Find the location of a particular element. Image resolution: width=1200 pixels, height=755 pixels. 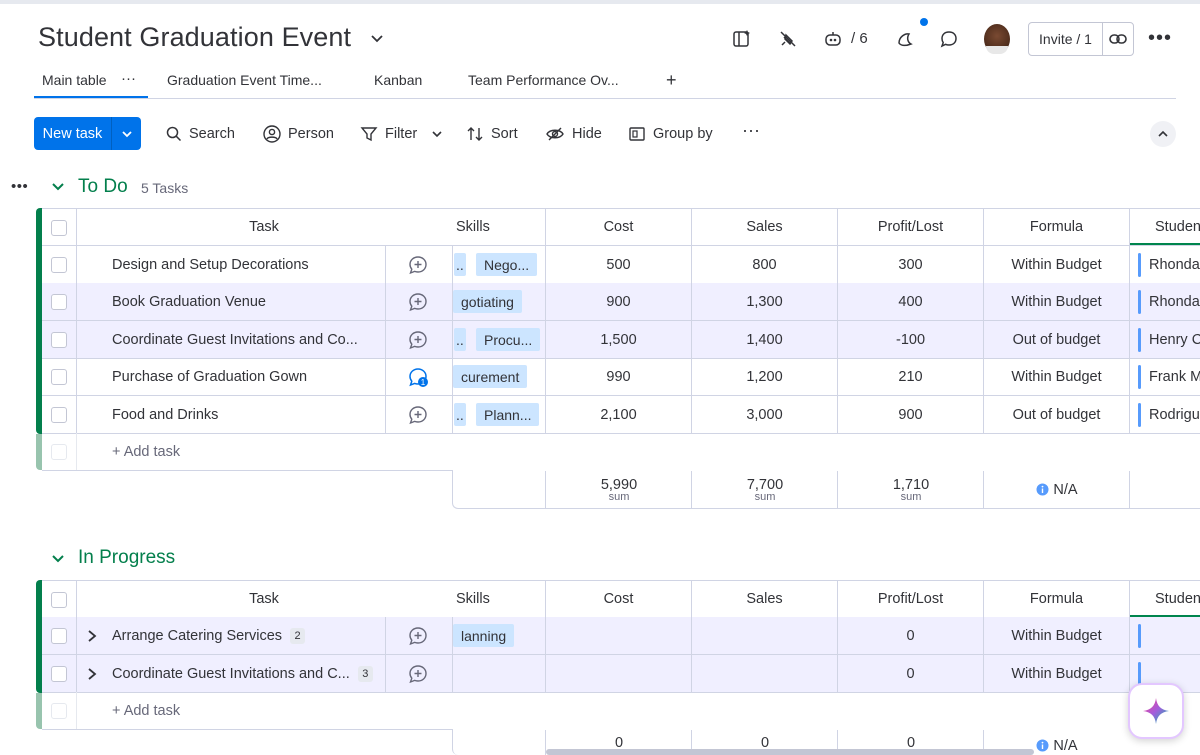

add-task-input: + Add task is located at coordinates (212, 451).